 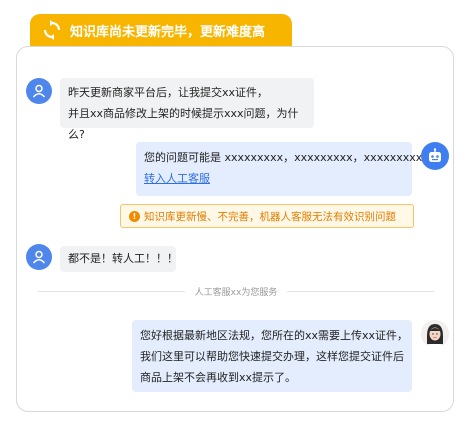 I want to click on agent-message-line3: 商品上架不会再收到xx提示了。, so click(x=218, y=377).